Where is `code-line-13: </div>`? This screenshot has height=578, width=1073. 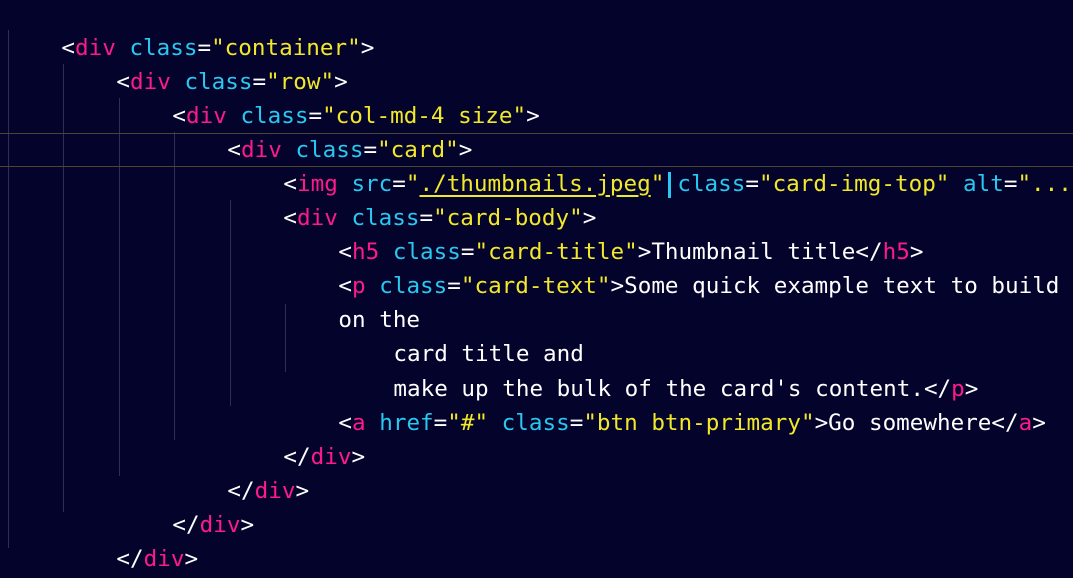 code-line-13: </div> is located at coordinates (297, 438).